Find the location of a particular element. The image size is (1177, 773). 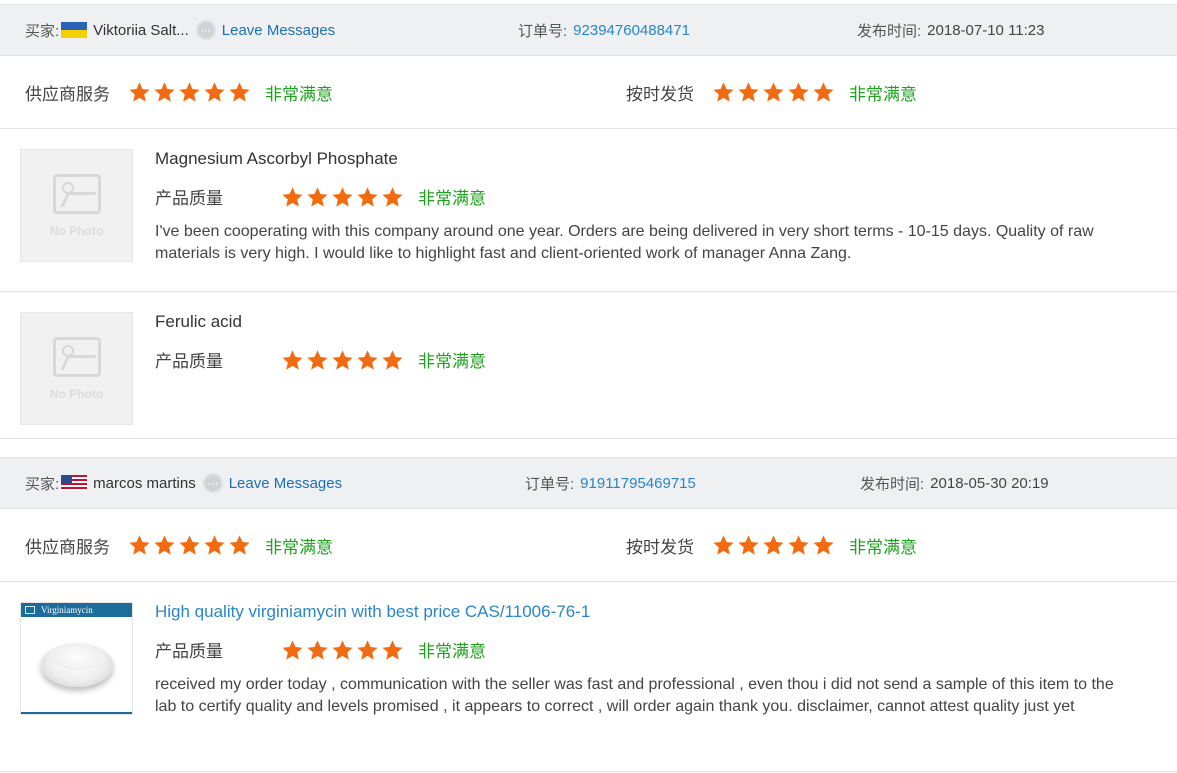

buyer-info: 买家: Viktoriia Salt... ⋯ Leave Messages is located at coordinates (180, 30).